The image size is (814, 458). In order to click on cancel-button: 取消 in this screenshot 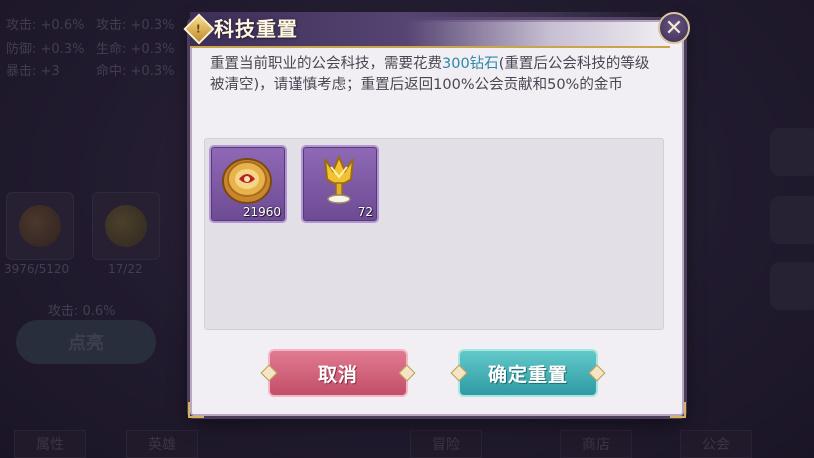, I will do `click(338, 373)`.